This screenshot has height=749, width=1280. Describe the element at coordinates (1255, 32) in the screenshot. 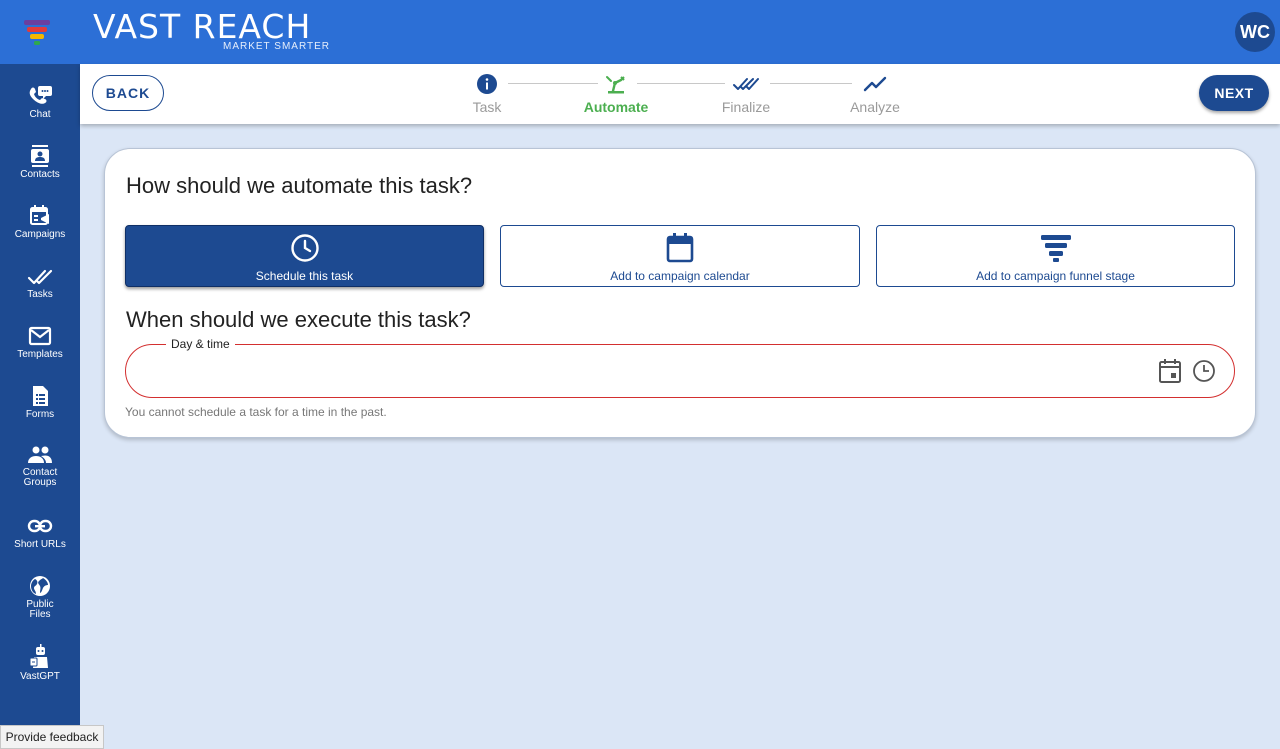

I see `user-avatar: WC` at that location.